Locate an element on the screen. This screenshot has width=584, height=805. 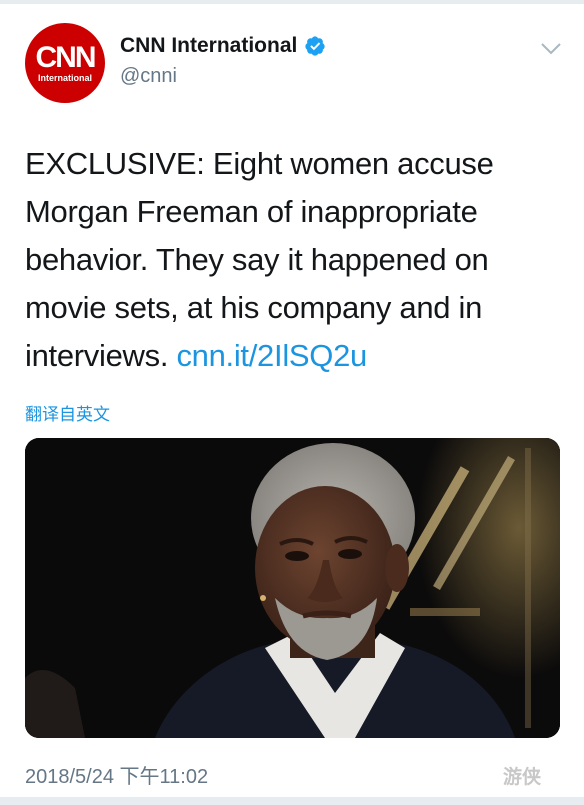
bottom-divider is located at coordinates (292, 801).